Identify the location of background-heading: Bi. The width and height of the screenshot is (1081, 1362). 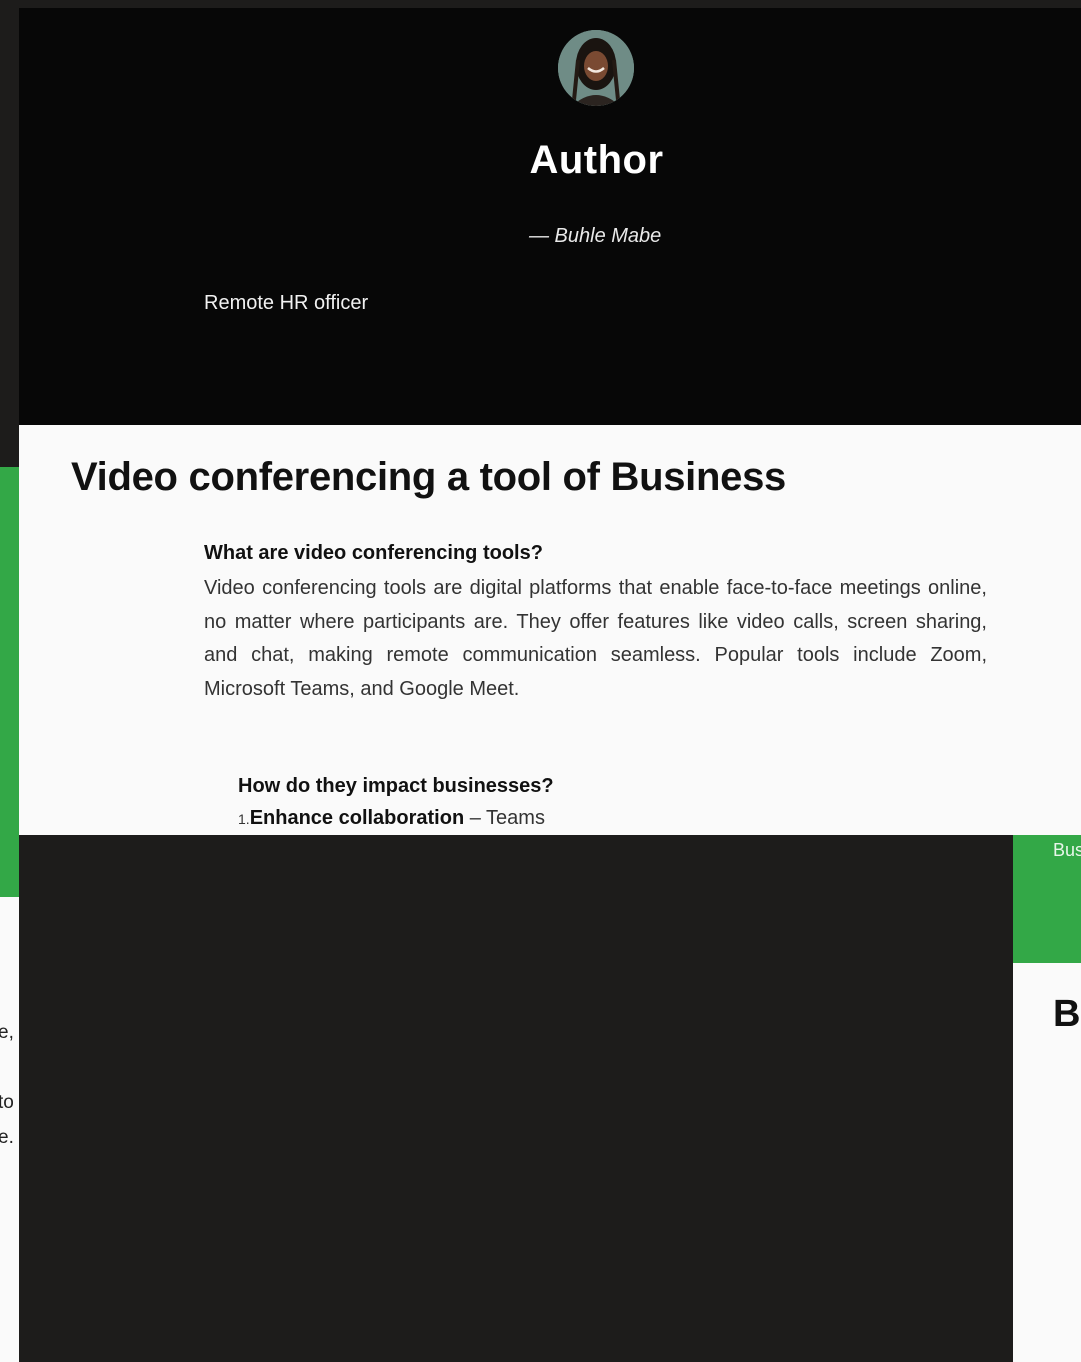
(1067, 1014).